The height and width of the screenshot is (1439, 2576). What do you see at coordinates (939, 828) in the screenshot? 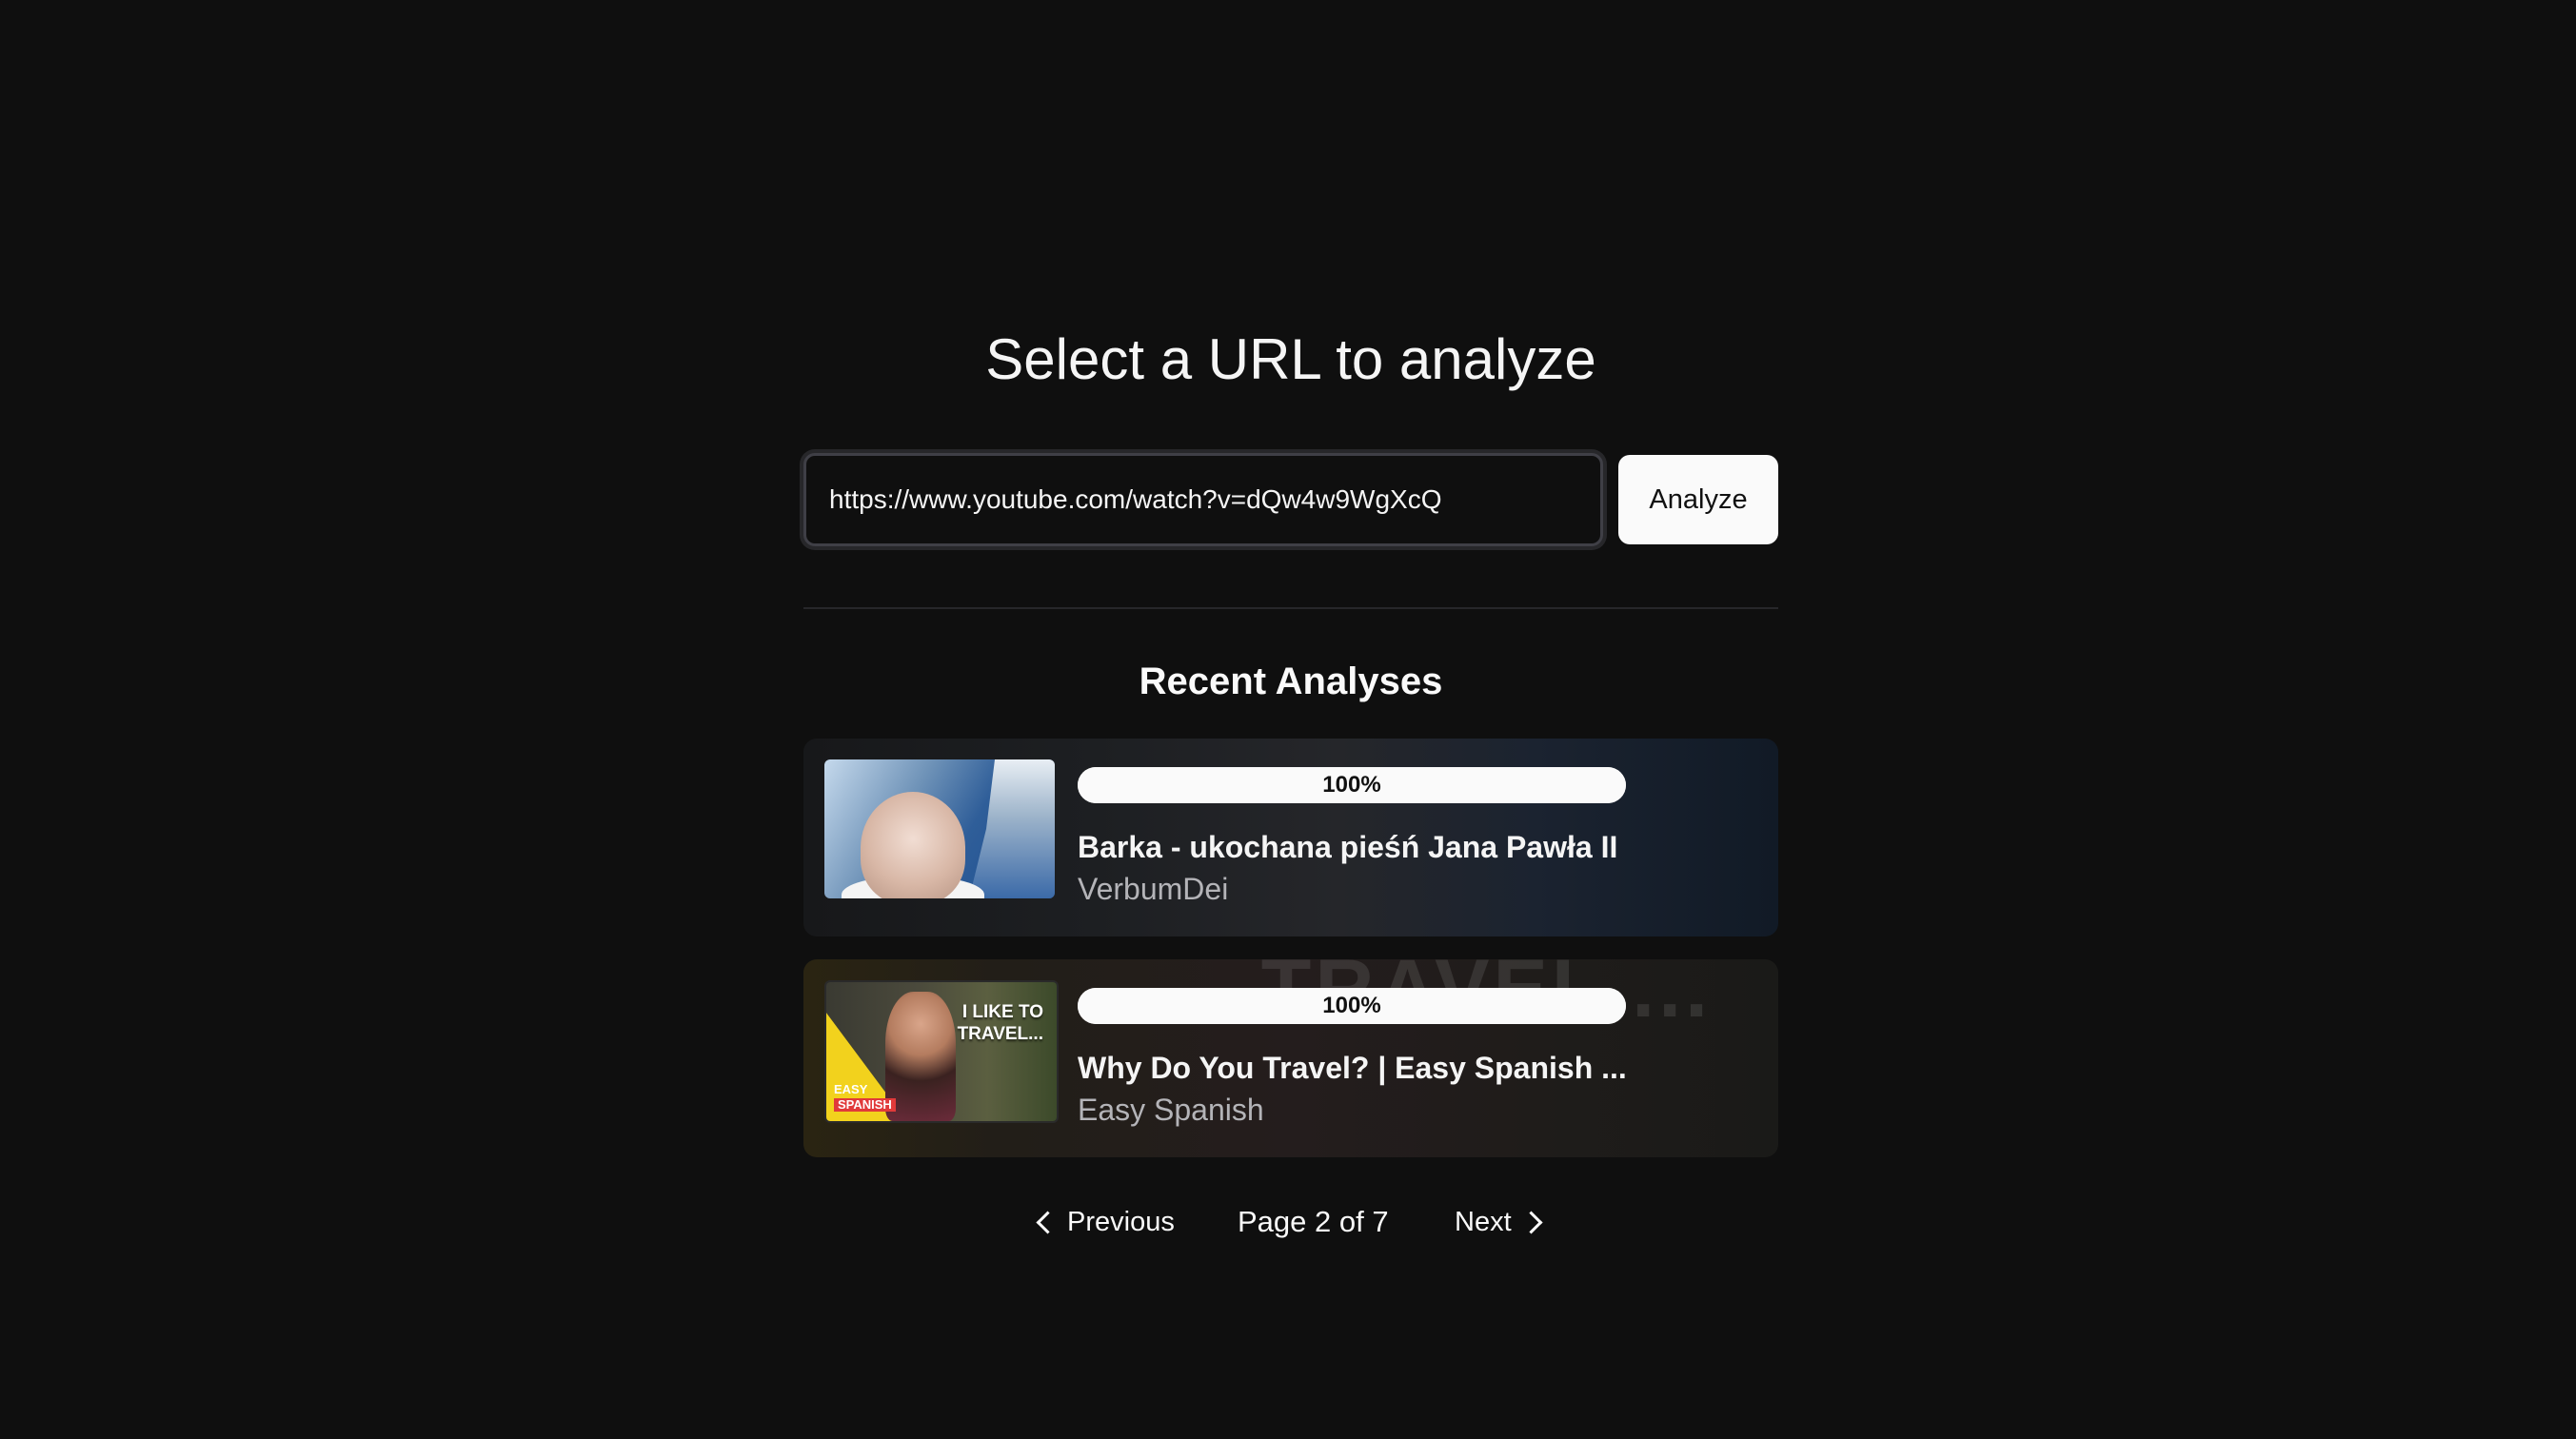
I see `video-thumbnail` at bounding box center [939, 828].